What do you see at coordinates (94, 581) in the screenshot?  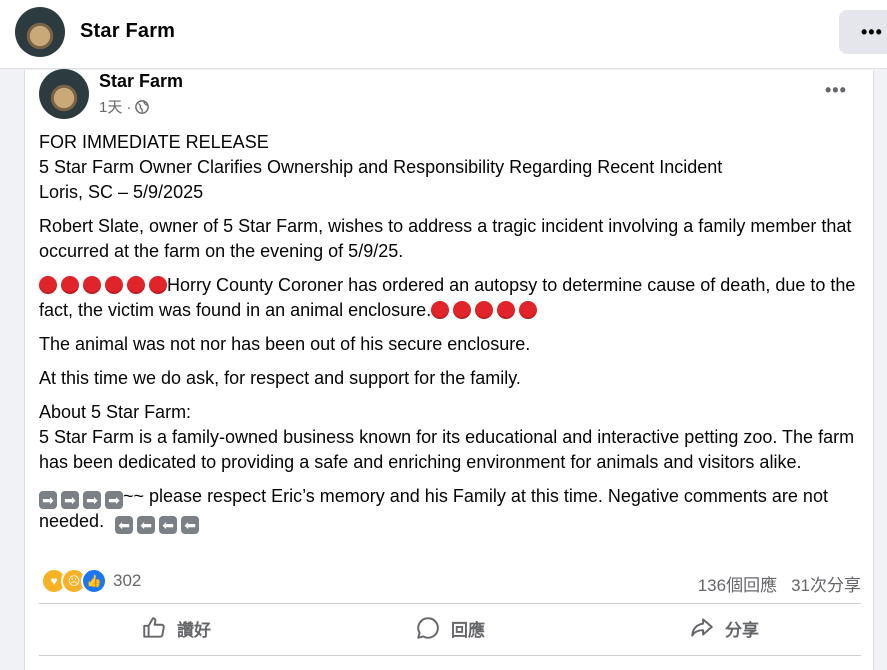 I see `like-reaction-icon: 👍` at bounding box center [94, 581].